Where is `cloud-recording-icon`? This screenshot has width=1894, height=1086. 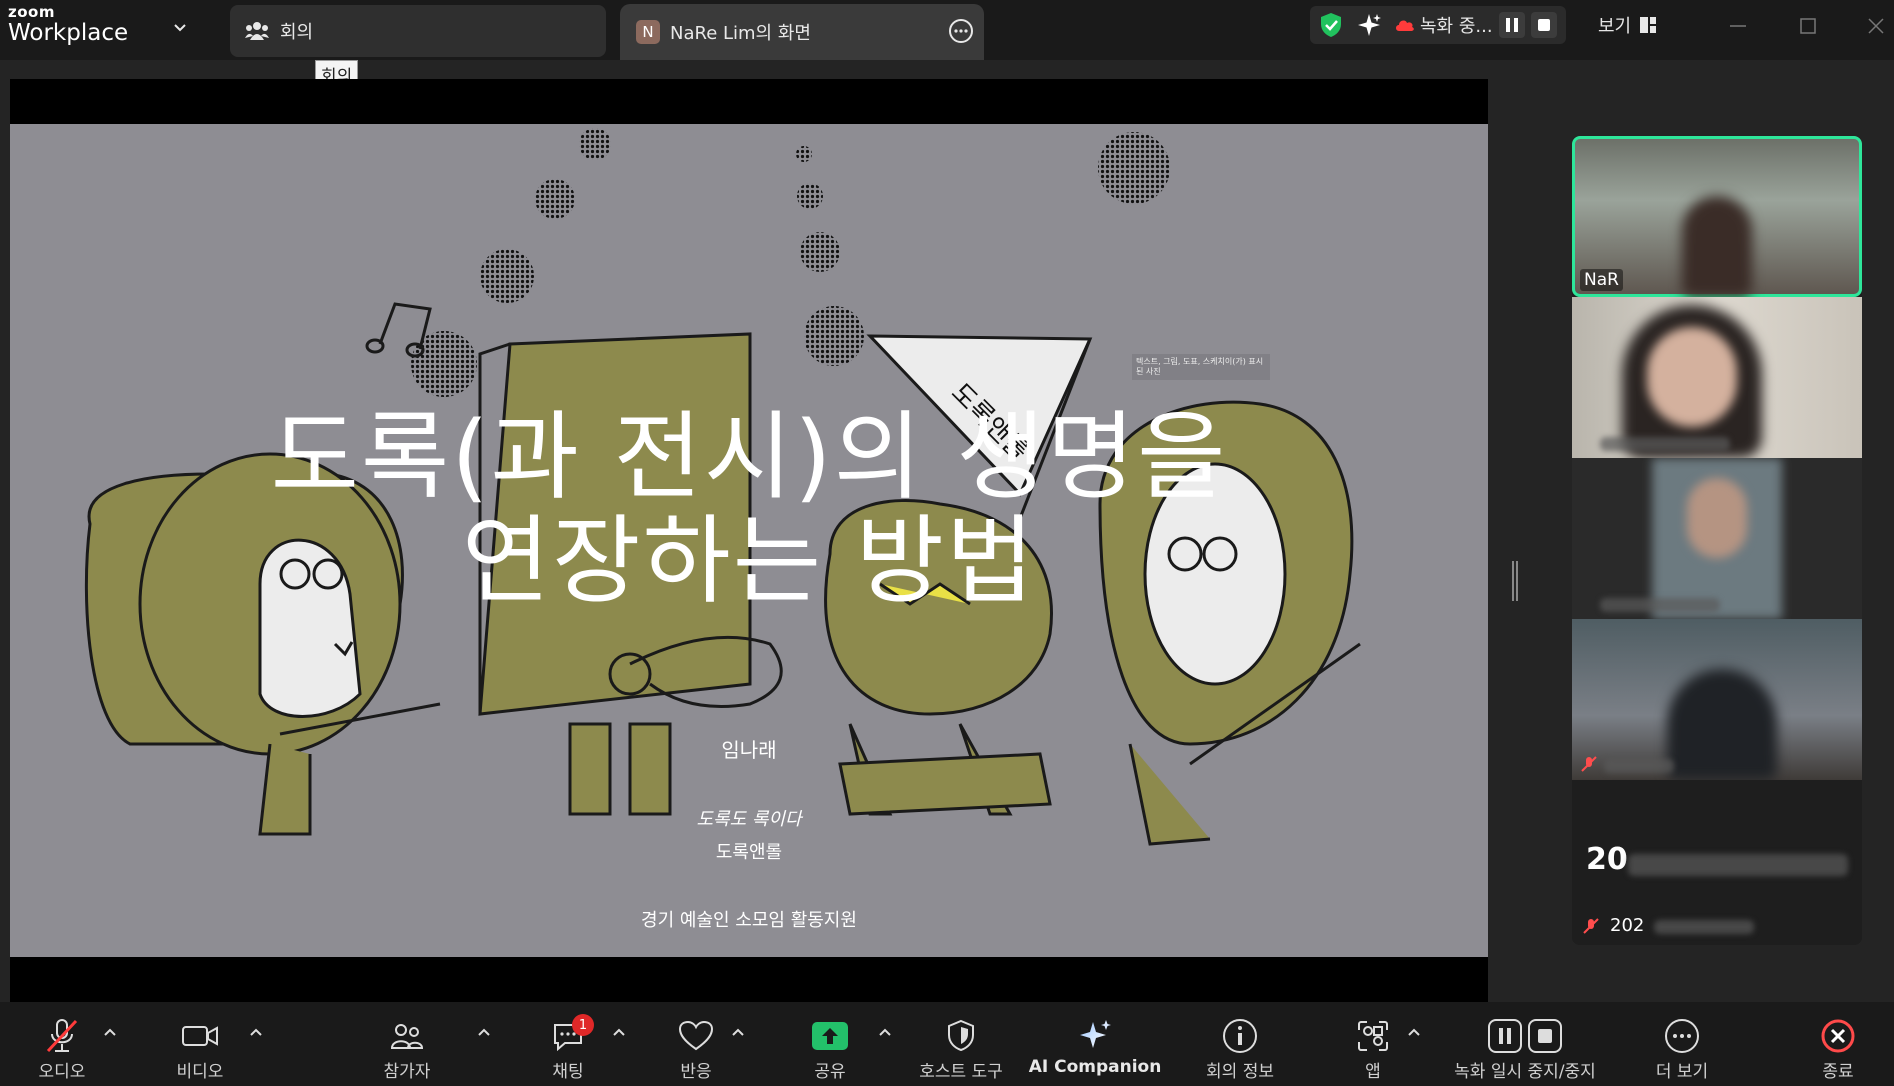 cloud-recording-icon is located at coordinates (1405, 25).